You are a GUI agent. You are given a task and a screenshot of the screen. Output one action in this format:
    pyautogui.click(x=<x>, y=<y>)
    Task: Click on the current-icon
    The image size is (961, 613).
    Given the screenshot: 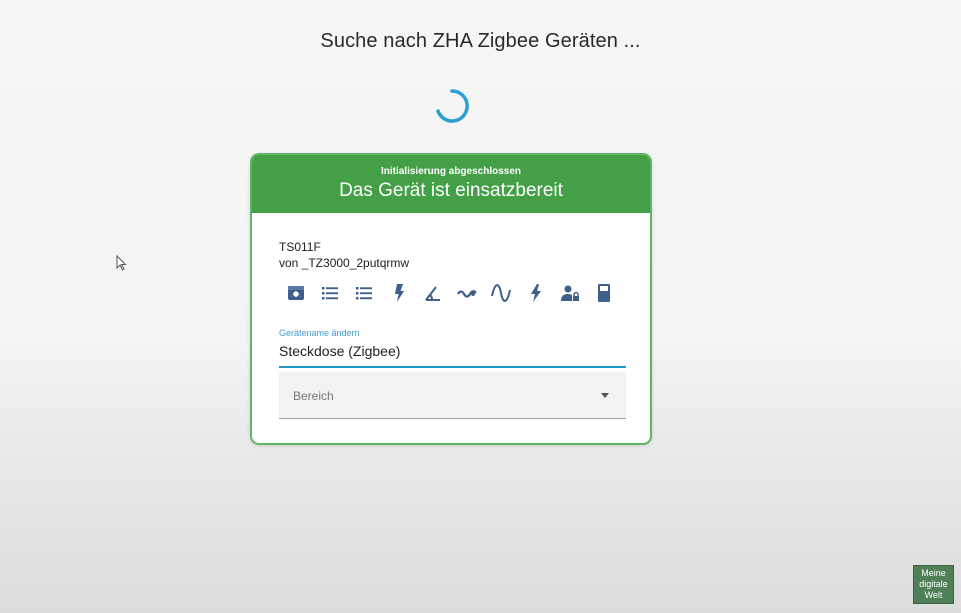 What is the action you would take?
    pyautogui.click(x=467, y=293)
    